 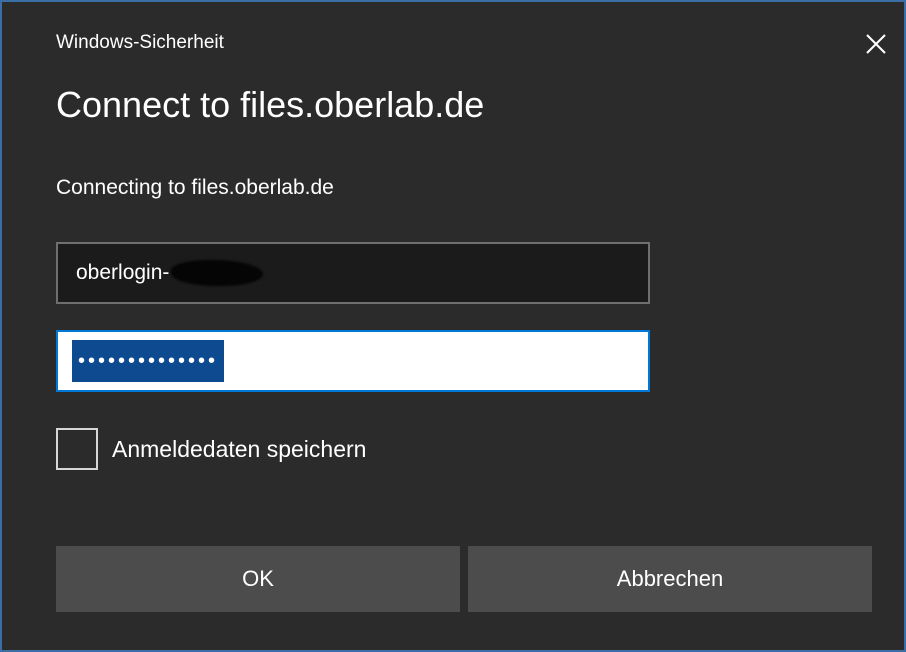 I want to click on window-title: Windows-Sicherheit, so click(x=140, y=42).